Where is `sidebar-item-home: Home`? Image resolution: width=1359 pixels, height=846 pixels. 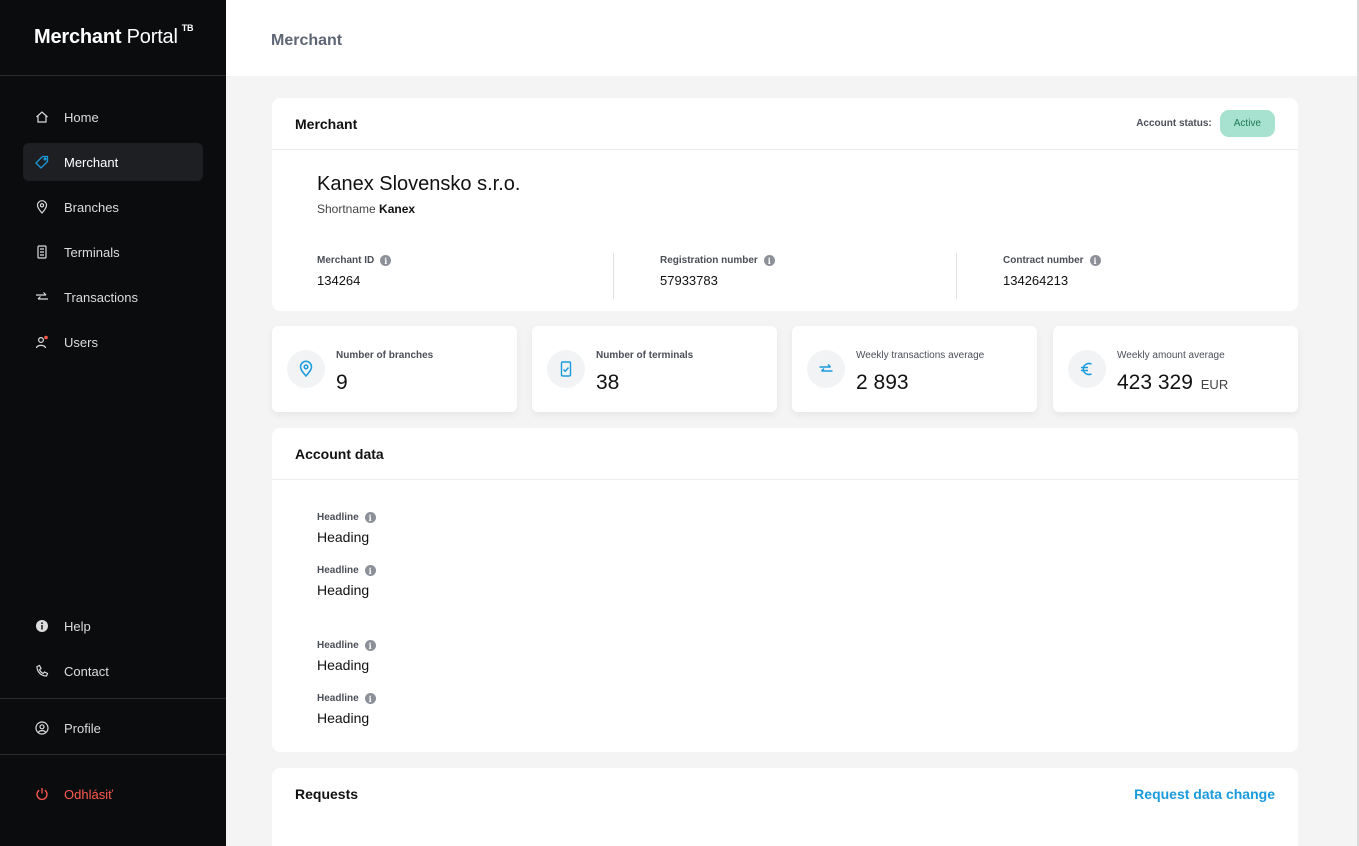
sidebar-item-home: Home is located at coordinates (113, 117).